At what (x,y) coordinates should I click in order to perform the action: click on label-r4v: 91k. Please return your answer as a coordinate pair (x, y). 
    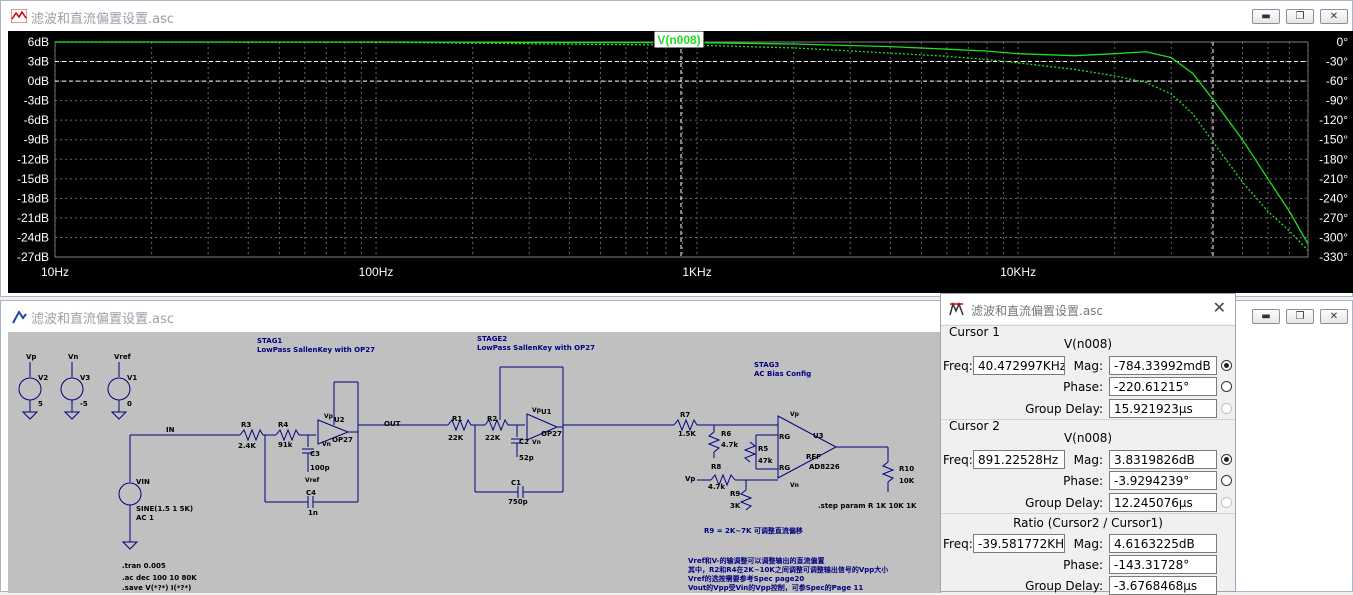
    Looking at the image, I should click on (285, 445).